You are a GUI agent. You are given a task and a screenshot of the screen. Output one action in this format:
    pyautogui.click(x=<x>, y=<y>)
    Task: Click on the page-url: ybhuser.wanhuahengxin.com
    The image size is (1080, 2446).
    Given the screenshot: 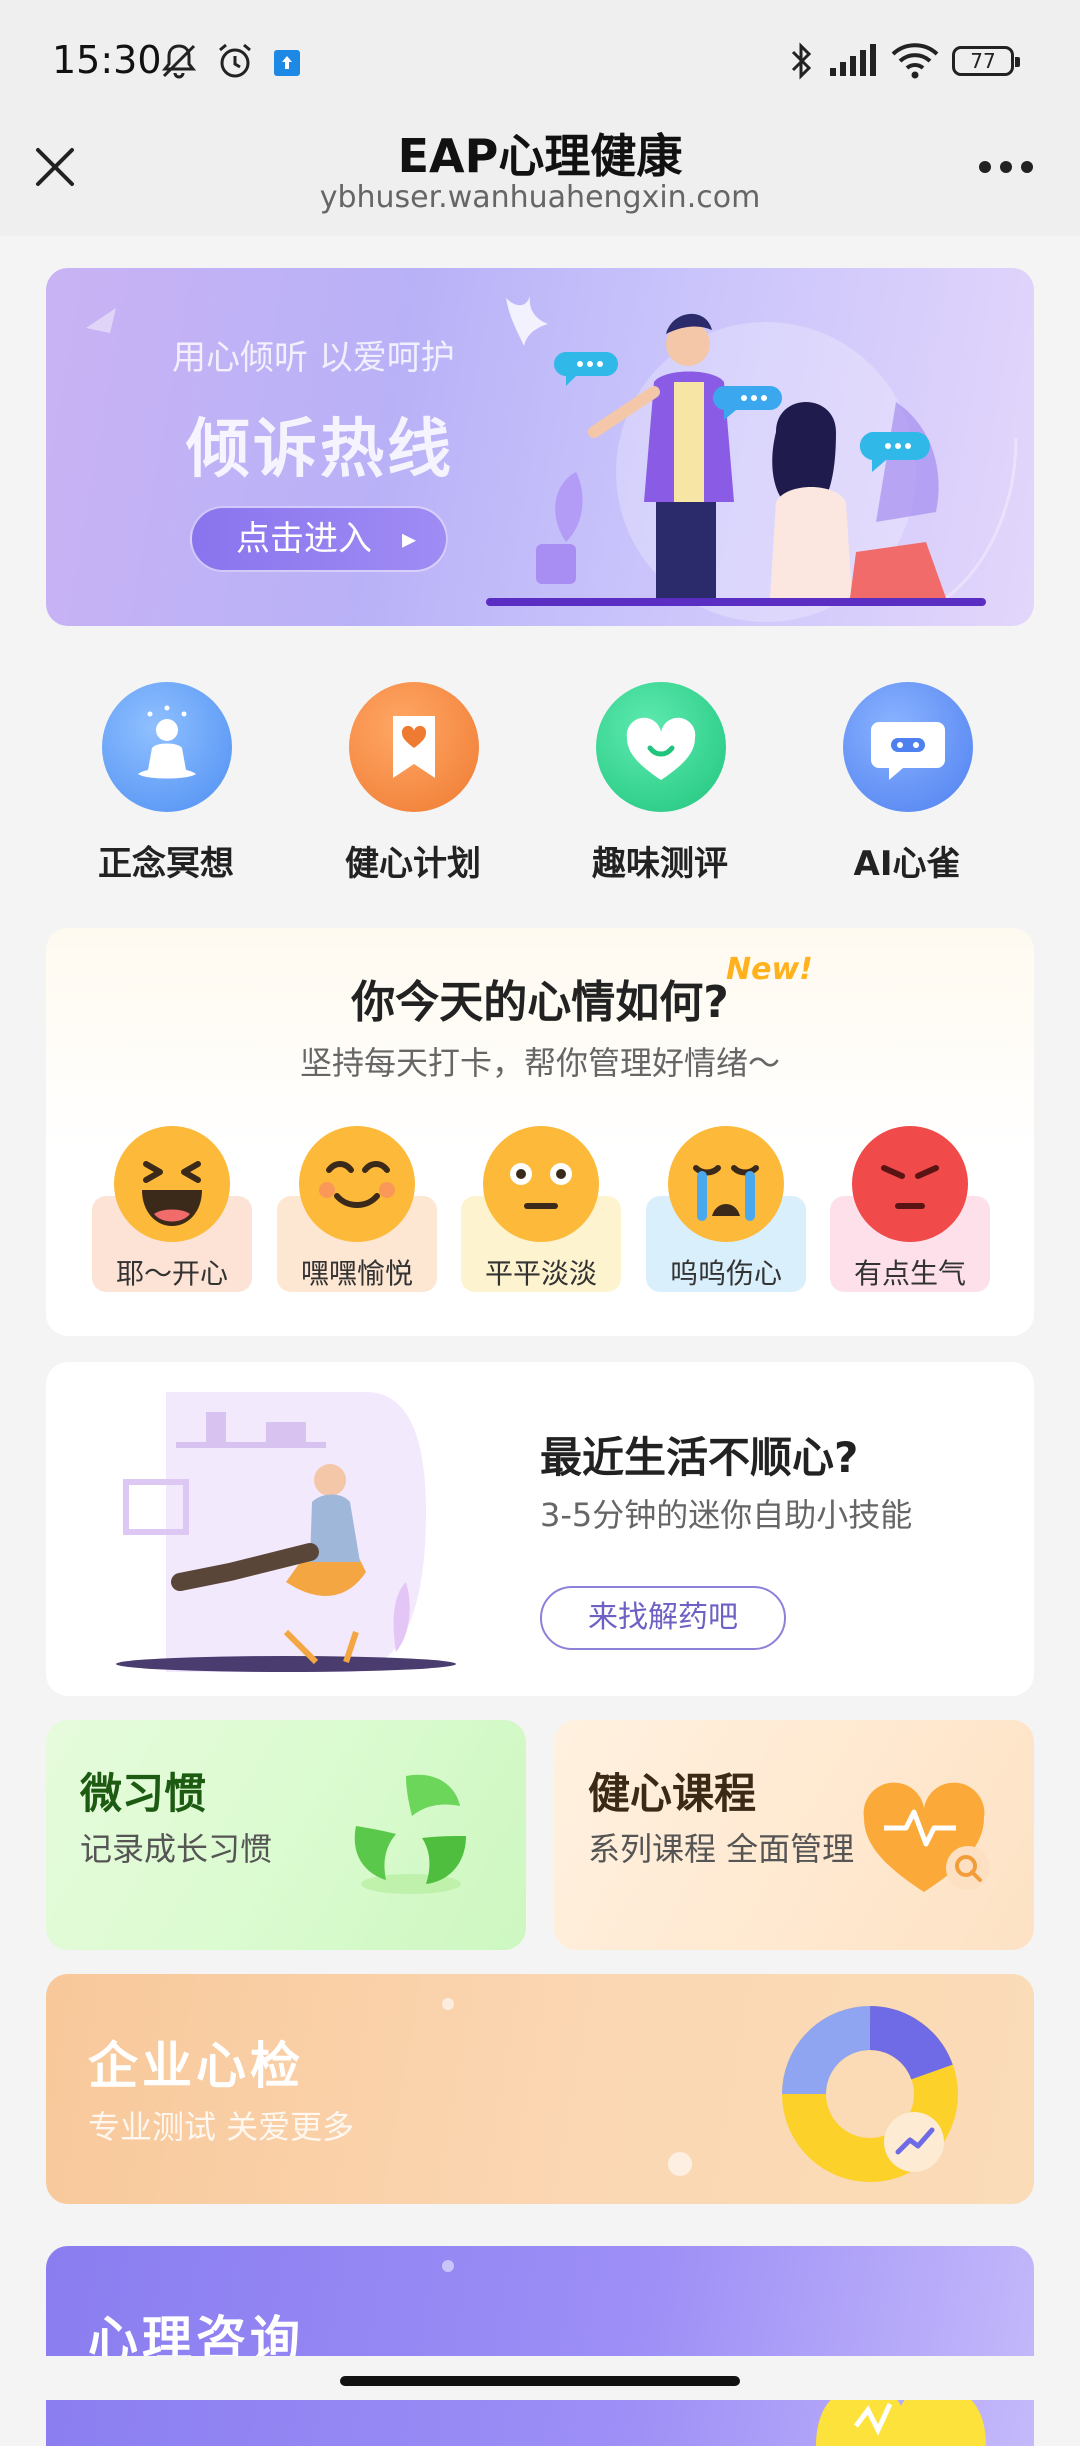 What is the action you would take?
    pyautogui.click(x=540, y=197)
    